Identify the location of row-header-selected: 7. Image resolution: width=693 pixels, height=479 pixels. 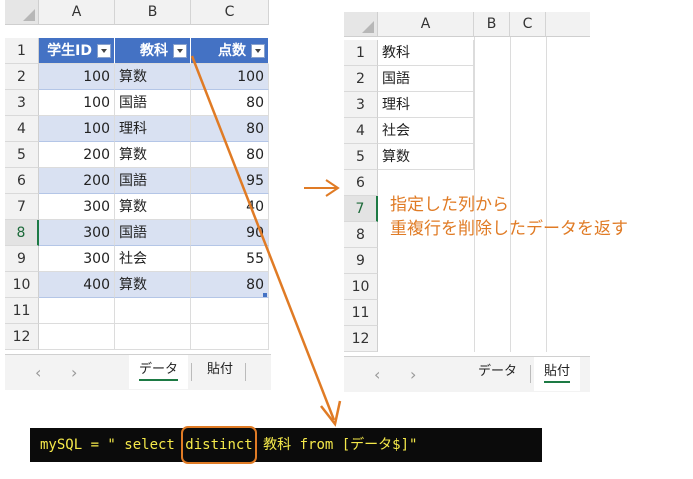
(361, 209).